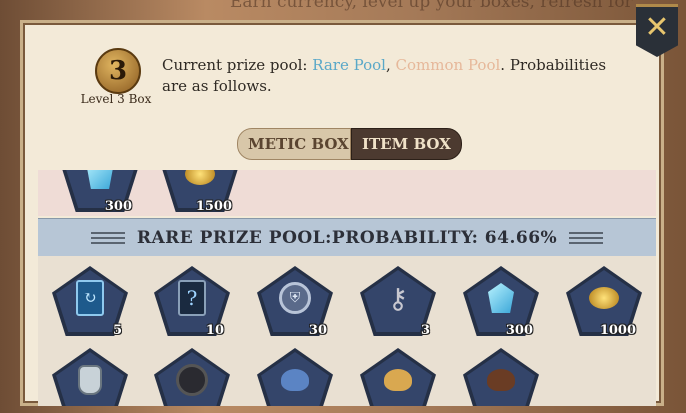  I want to click on list-item: 1000, so click(604, 302).